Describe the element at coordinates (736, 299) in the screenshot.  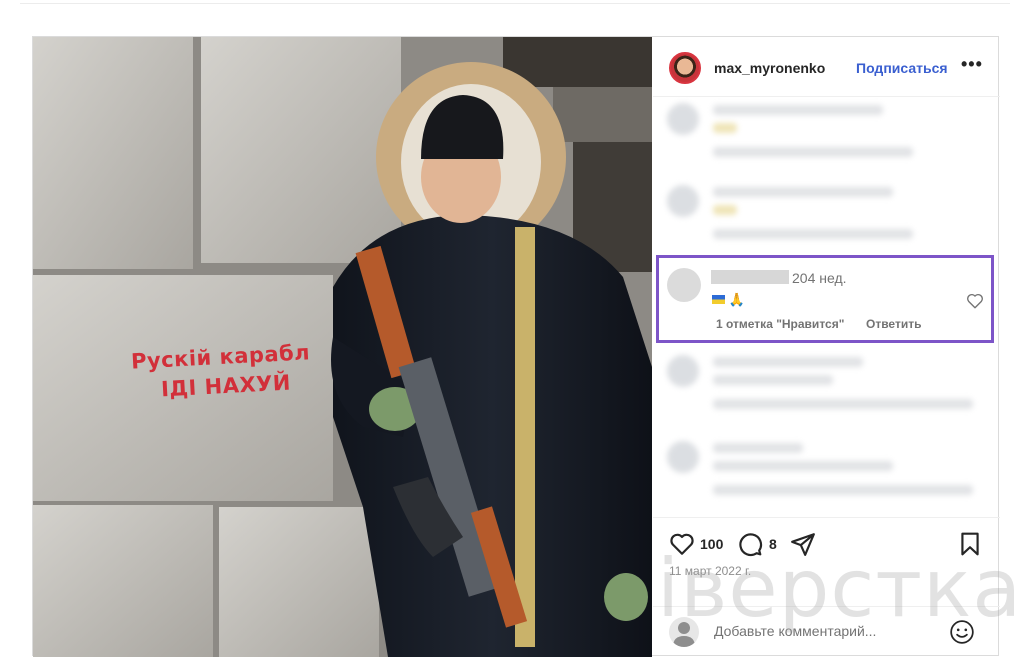
I see `folded-hands-icon: 🙏` at that location.